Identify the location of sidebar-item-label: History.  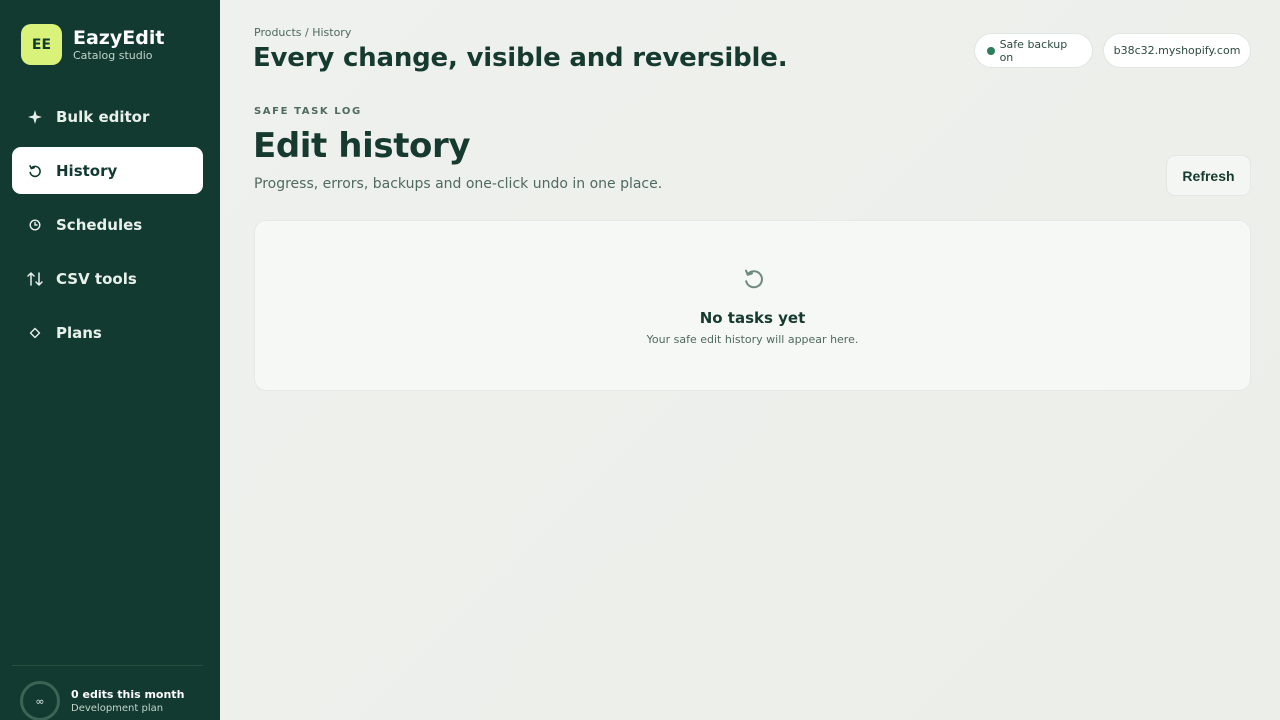
(87, 170).